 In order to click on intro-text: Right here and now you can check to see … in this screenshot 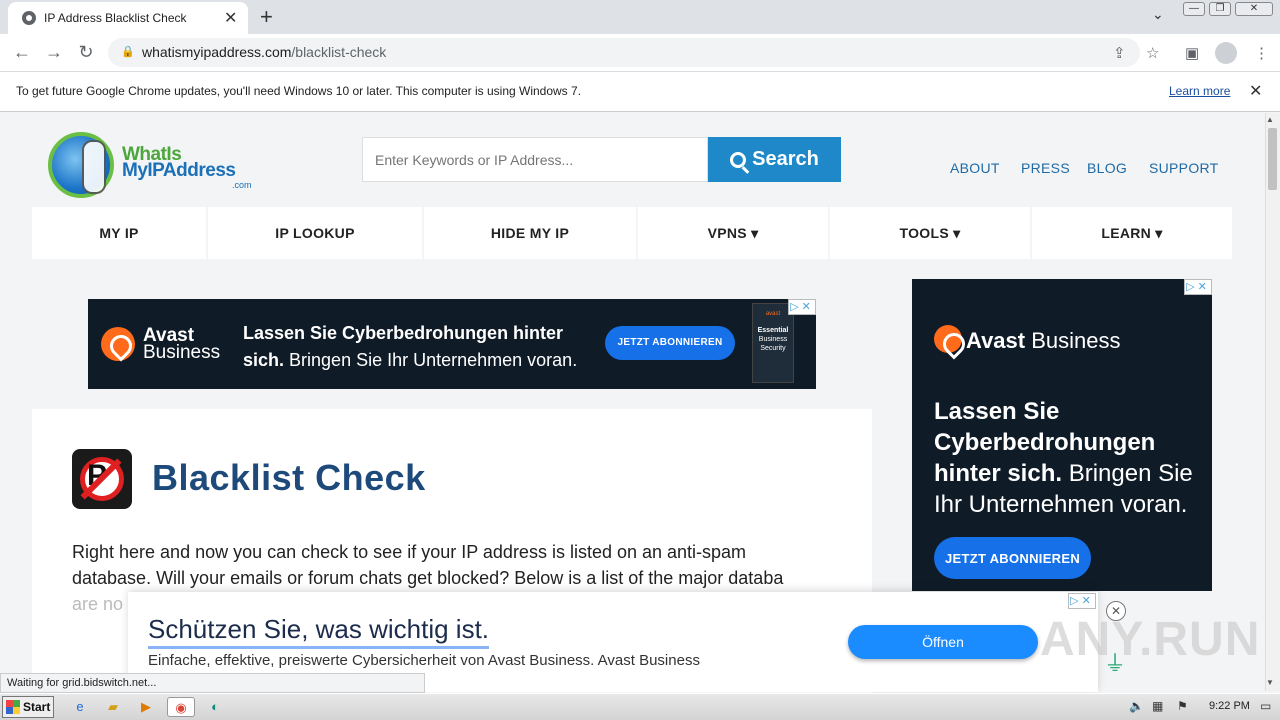, I will do `click(428, 565)`.